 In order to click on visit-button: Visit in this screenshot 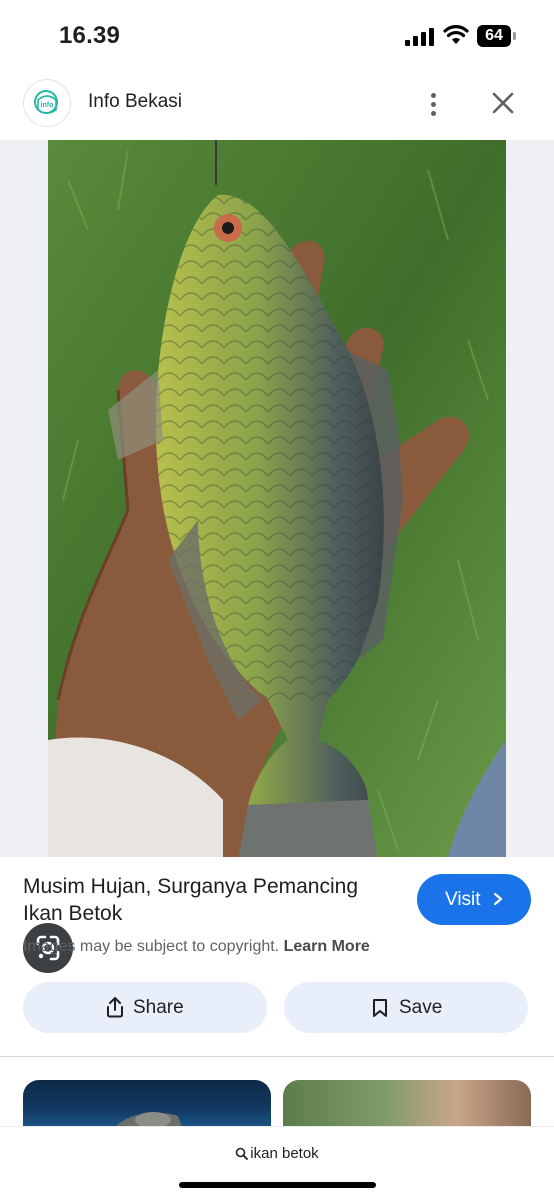, I will do `click(474, 899)`.